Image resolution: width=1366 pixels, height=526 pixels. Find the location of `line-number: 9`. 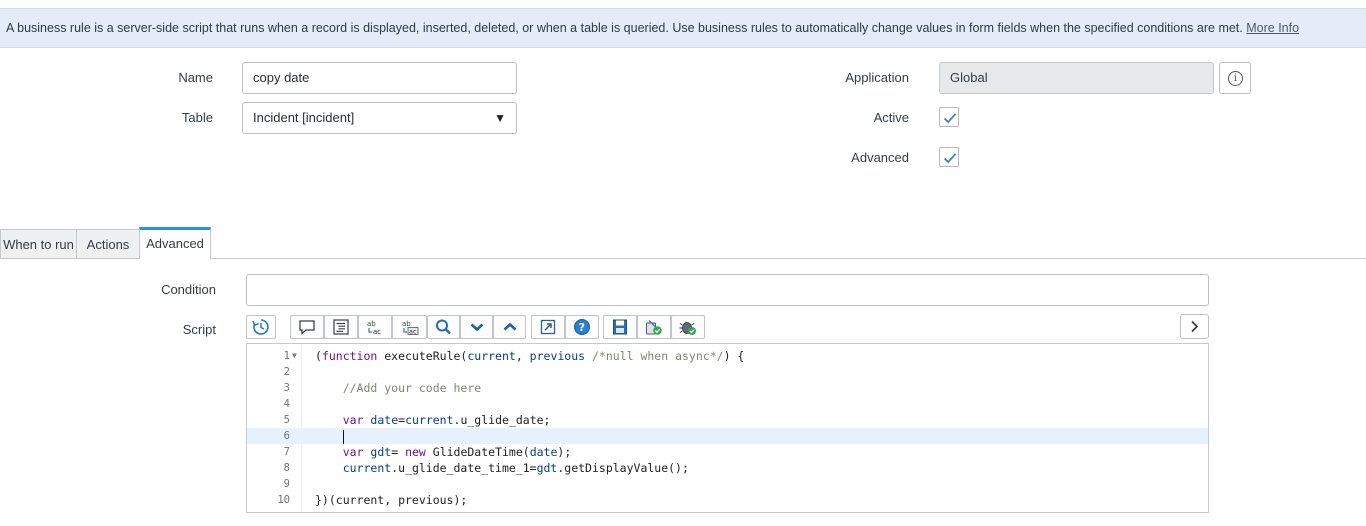

line-number: 9 is located at coordinates (286, 484).